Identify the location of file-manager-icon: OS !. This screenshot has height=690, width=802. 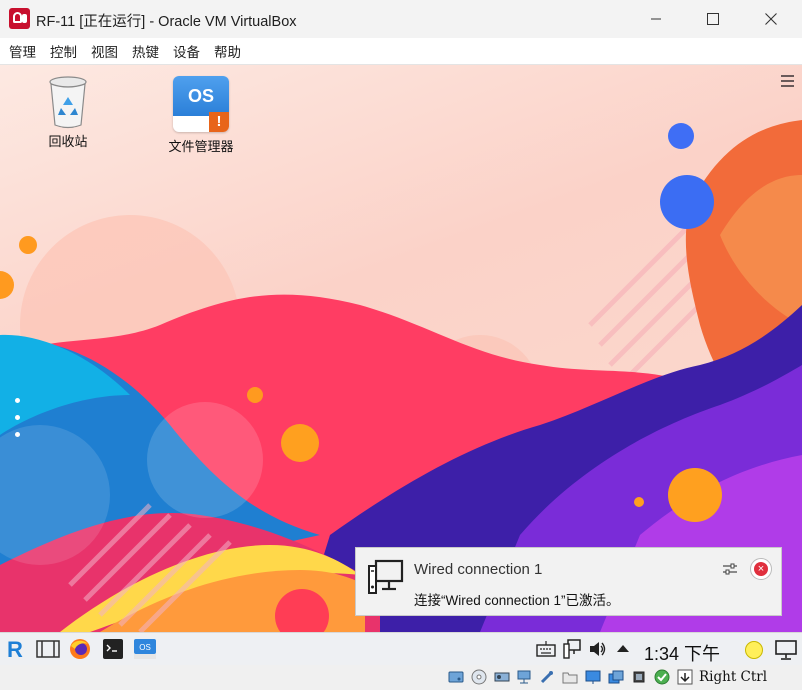
(201, 104).